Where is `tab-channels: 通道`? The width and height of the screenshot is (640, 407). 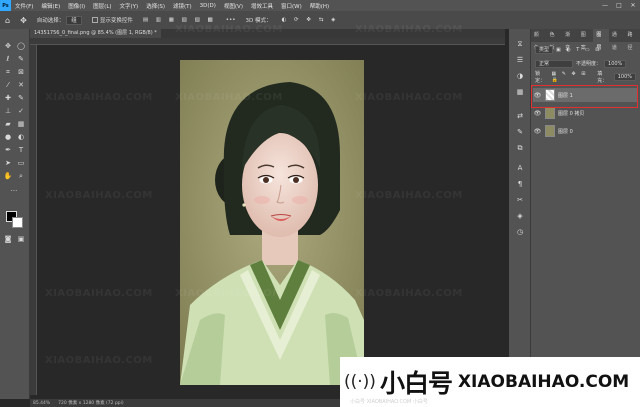 tab-channels: 通道 is located at coordinates (617, 40).